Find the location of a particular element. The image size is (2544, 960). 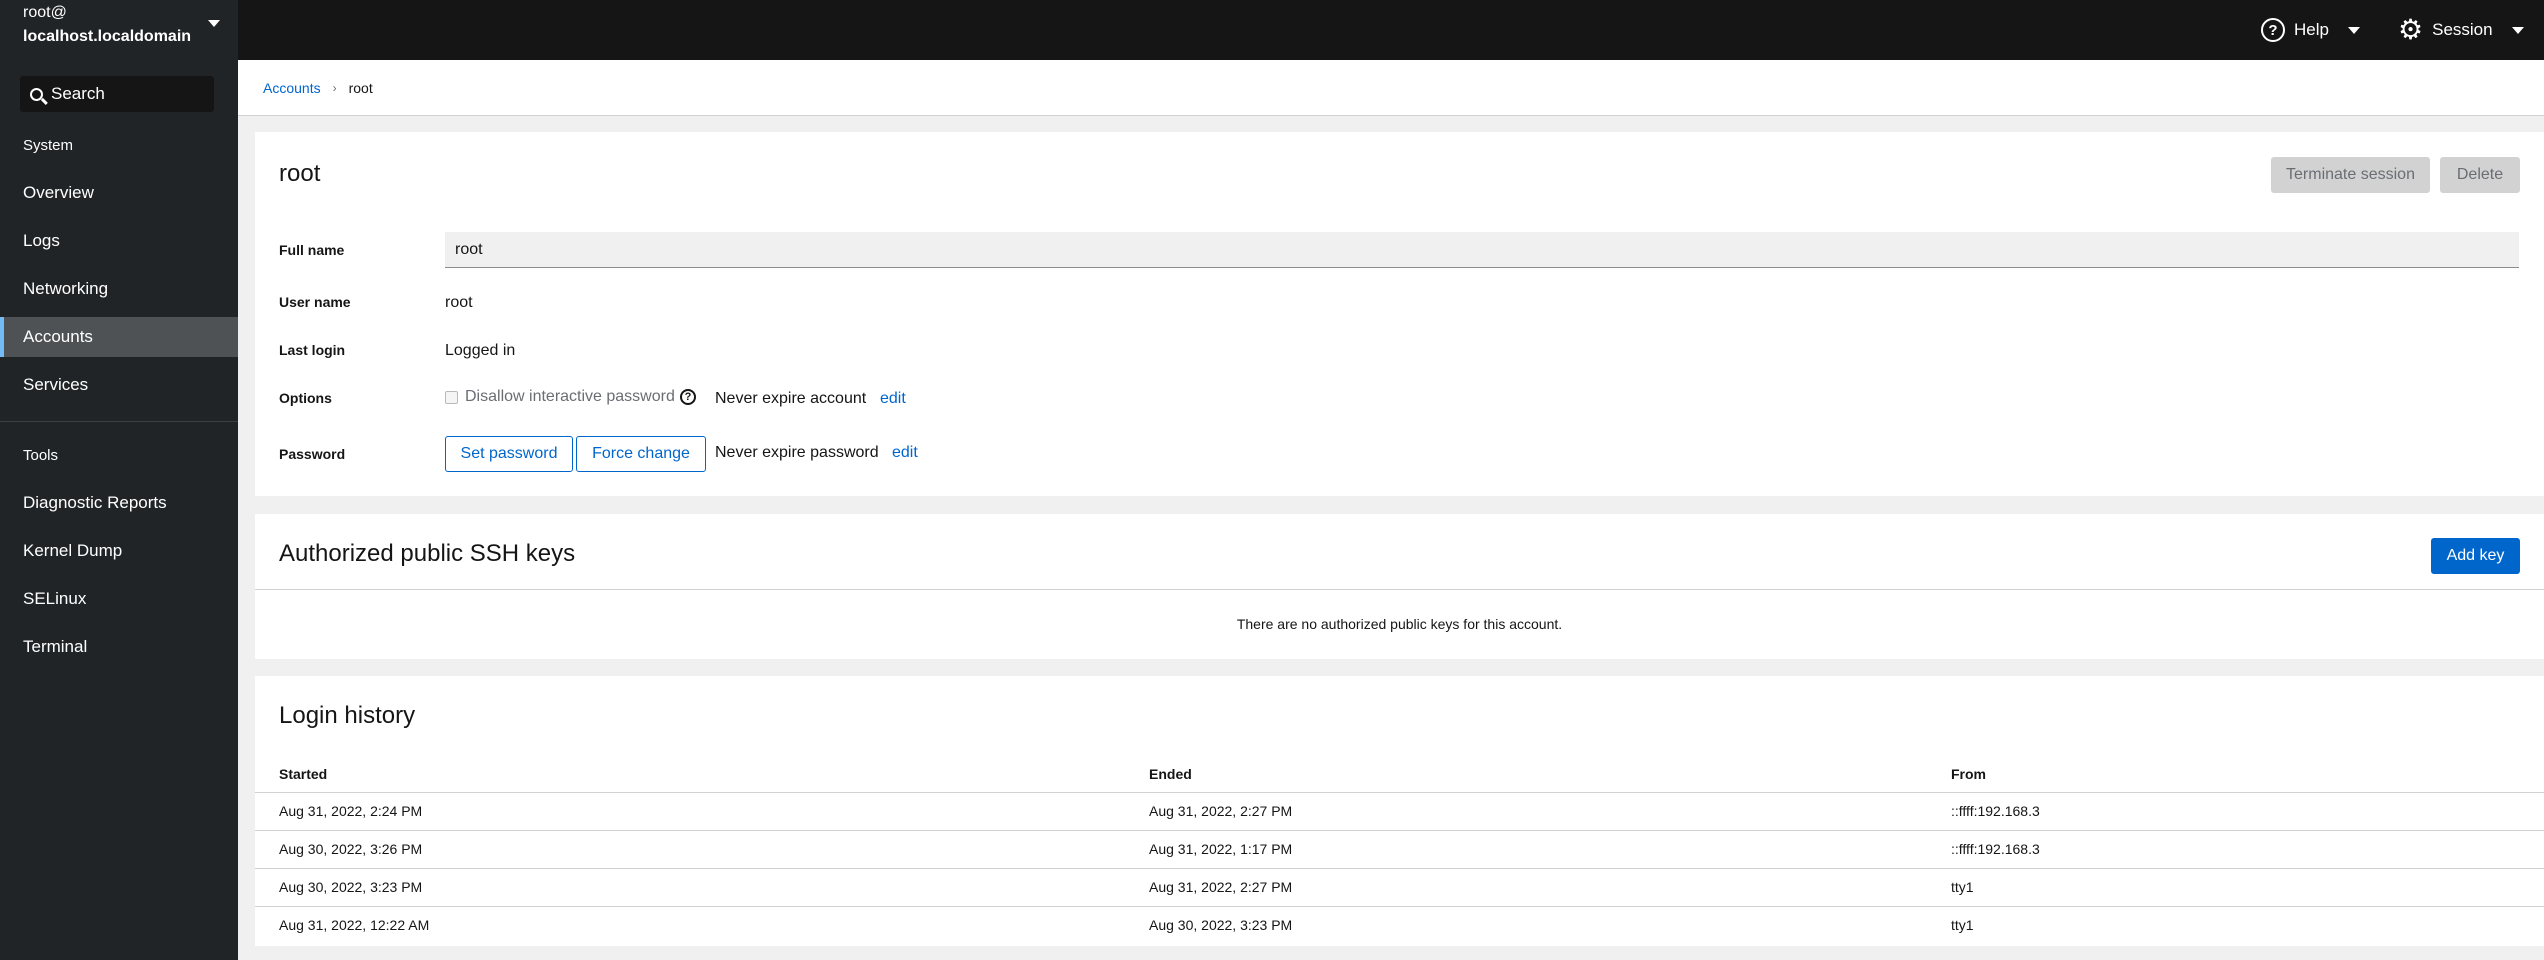

column-header-started: Started is located at coordinates (303, 774).